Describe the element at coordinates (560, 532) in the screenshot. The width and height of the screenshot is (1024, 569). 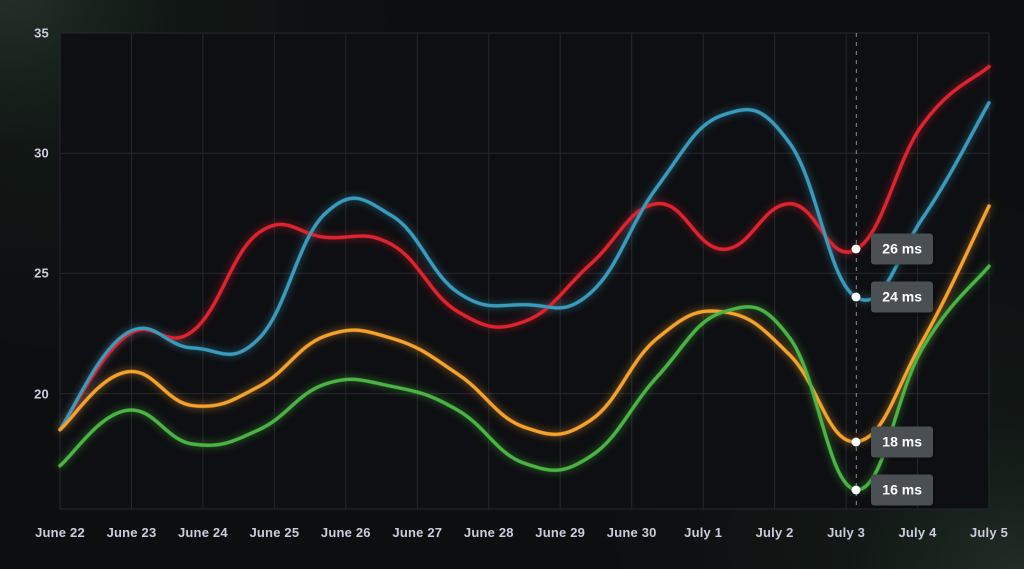
I see `x-tick-label: June 29` at that location.